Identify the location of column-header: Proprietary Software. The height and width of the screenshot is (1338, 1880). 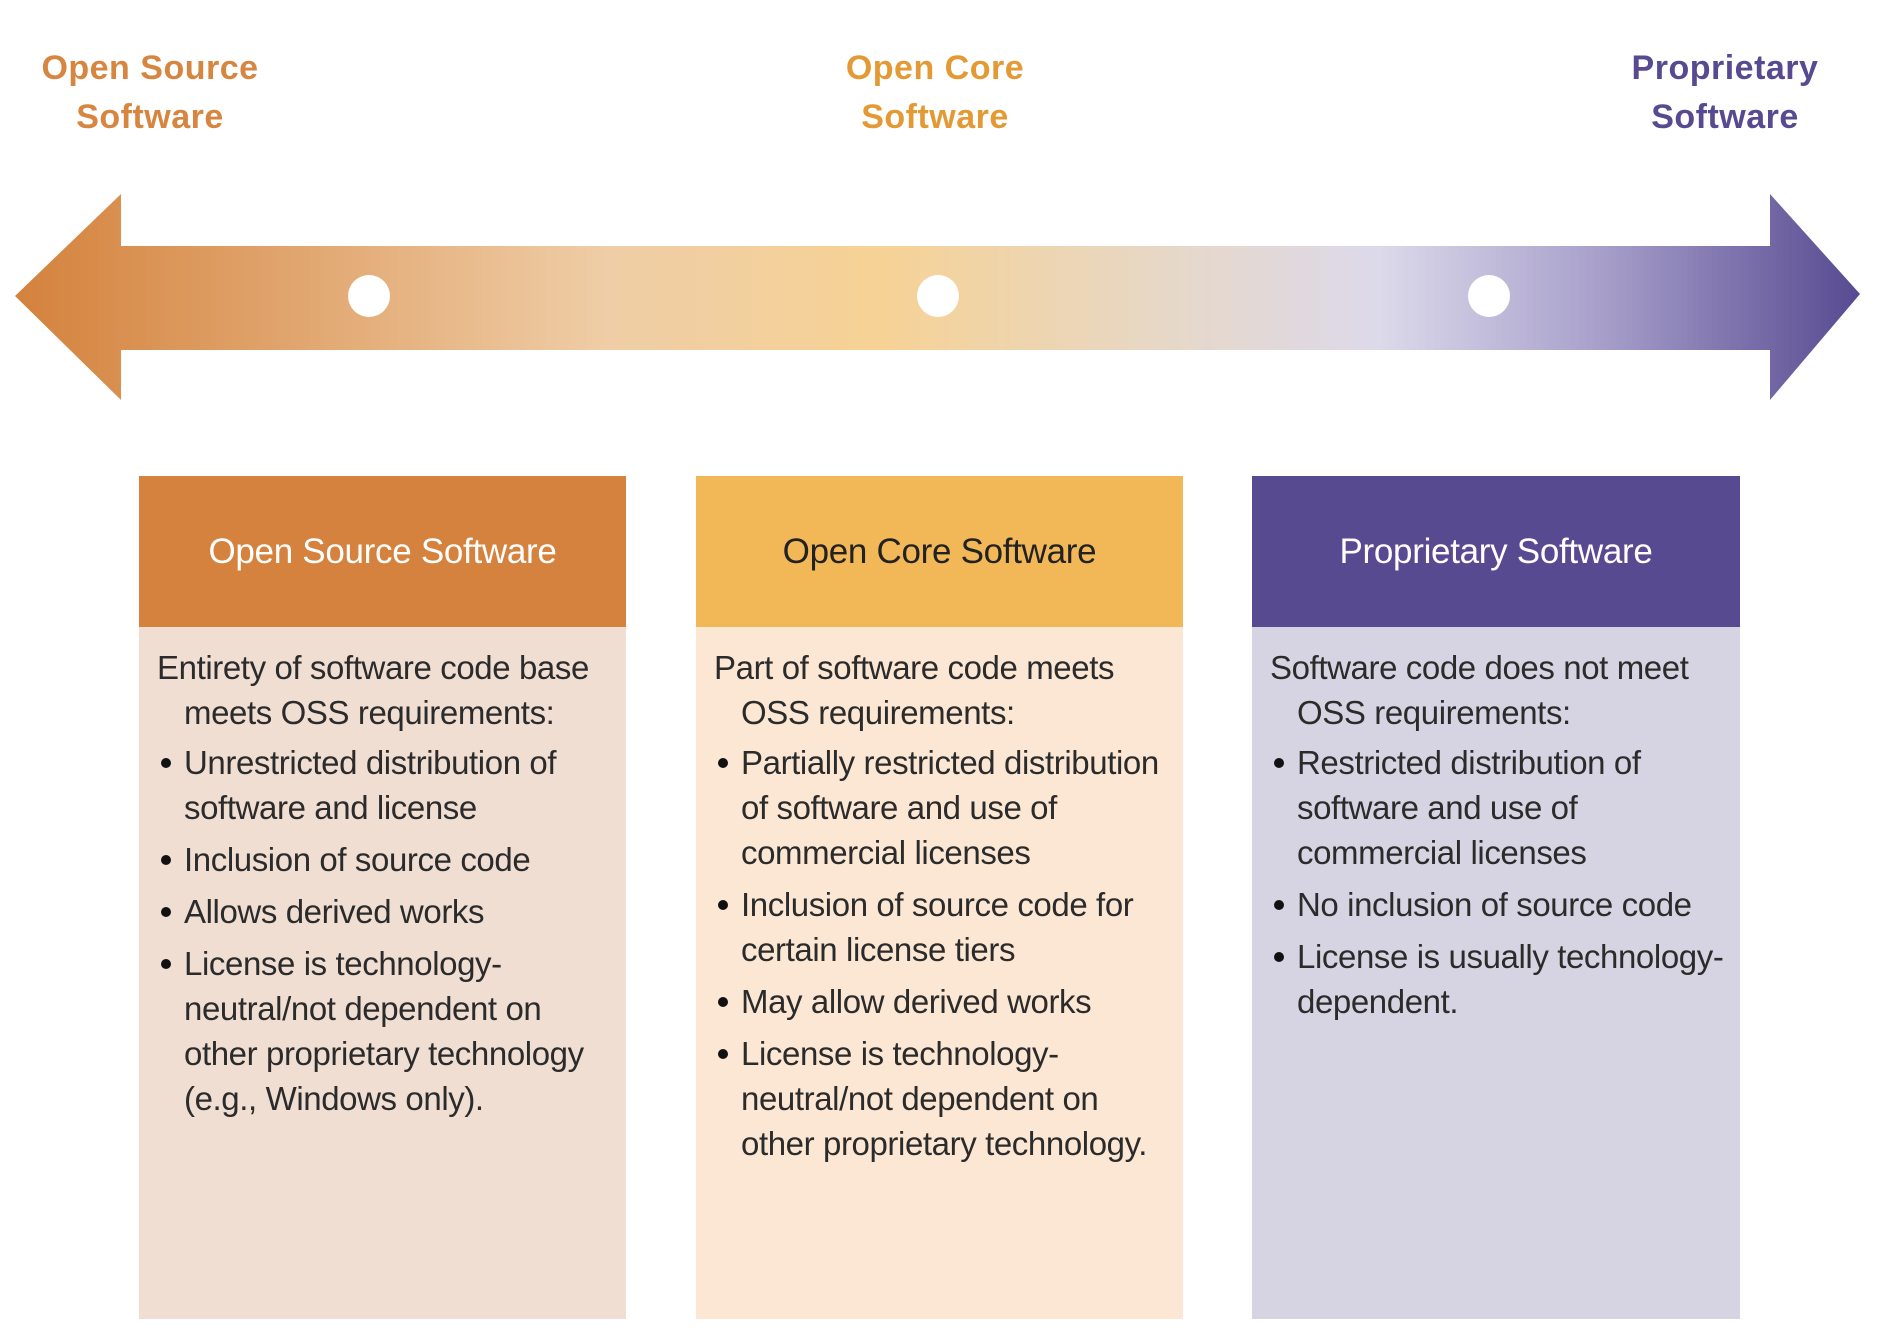
(1496, 551).